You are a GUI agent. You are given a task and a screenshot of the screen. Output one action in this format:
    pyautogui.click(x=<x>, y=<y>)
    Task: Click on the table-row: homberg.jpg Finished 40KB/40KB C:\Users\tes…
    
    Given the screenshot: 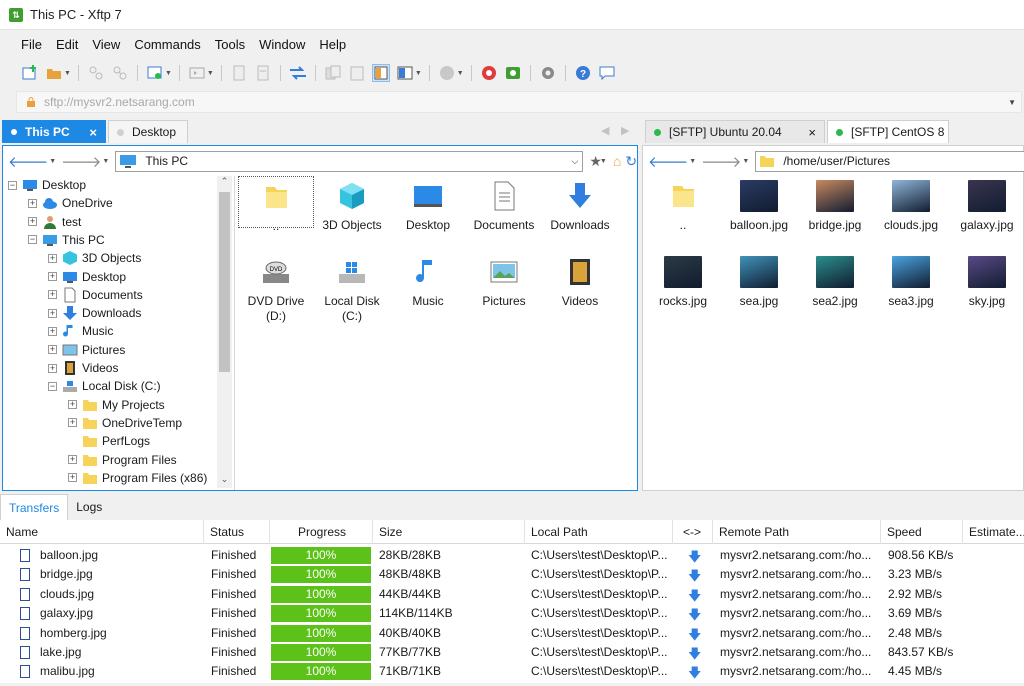 What is the action you would take?
    pyautogui.click(x=512, y=633)
    